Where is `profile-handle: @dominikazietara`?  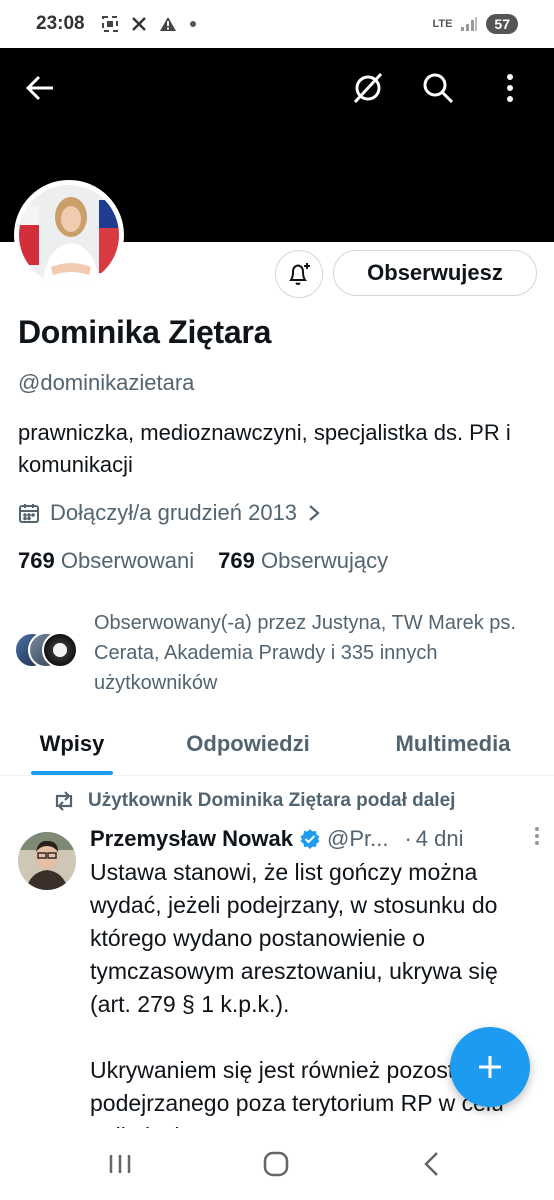
profile-handle: @dominikazietara is located at coordinates (106, 382).